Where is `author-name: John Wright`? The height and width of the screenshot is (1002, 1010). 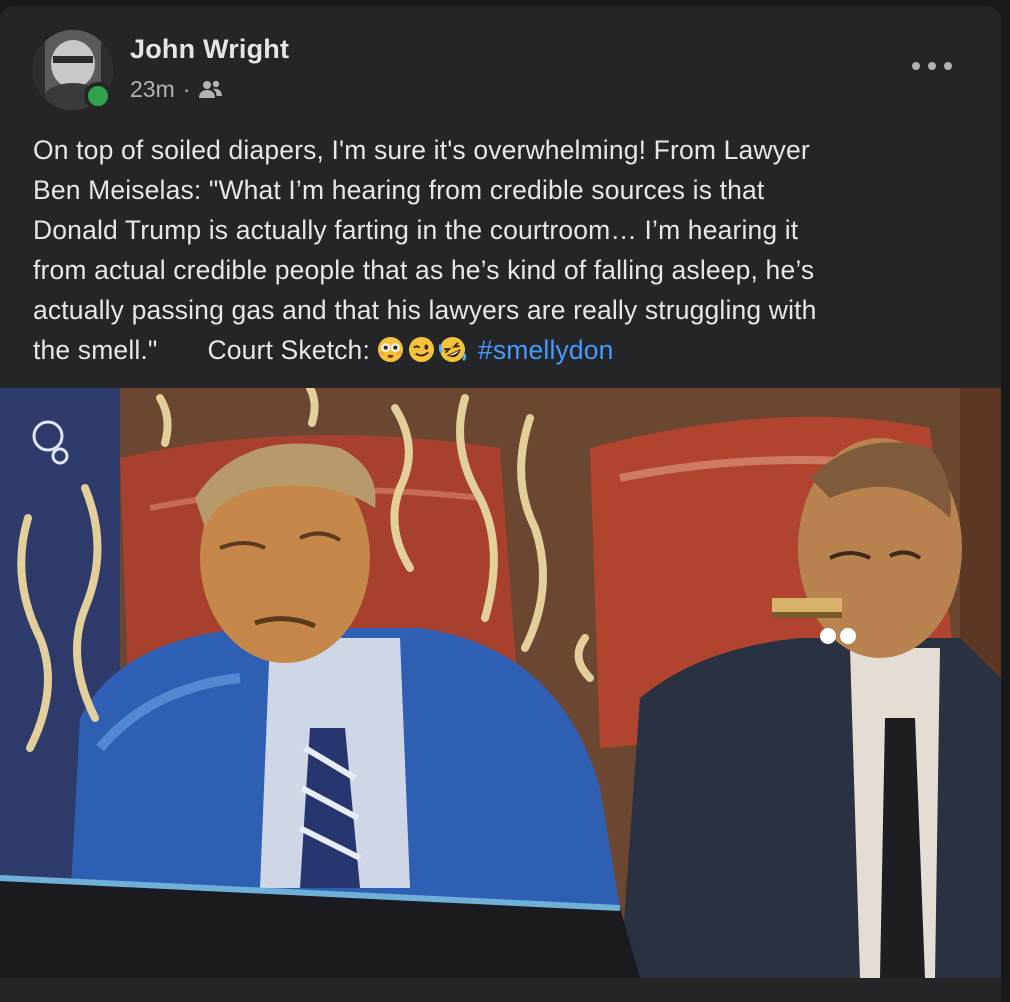 author-name: John Wright is located at coordinates (209, 49).